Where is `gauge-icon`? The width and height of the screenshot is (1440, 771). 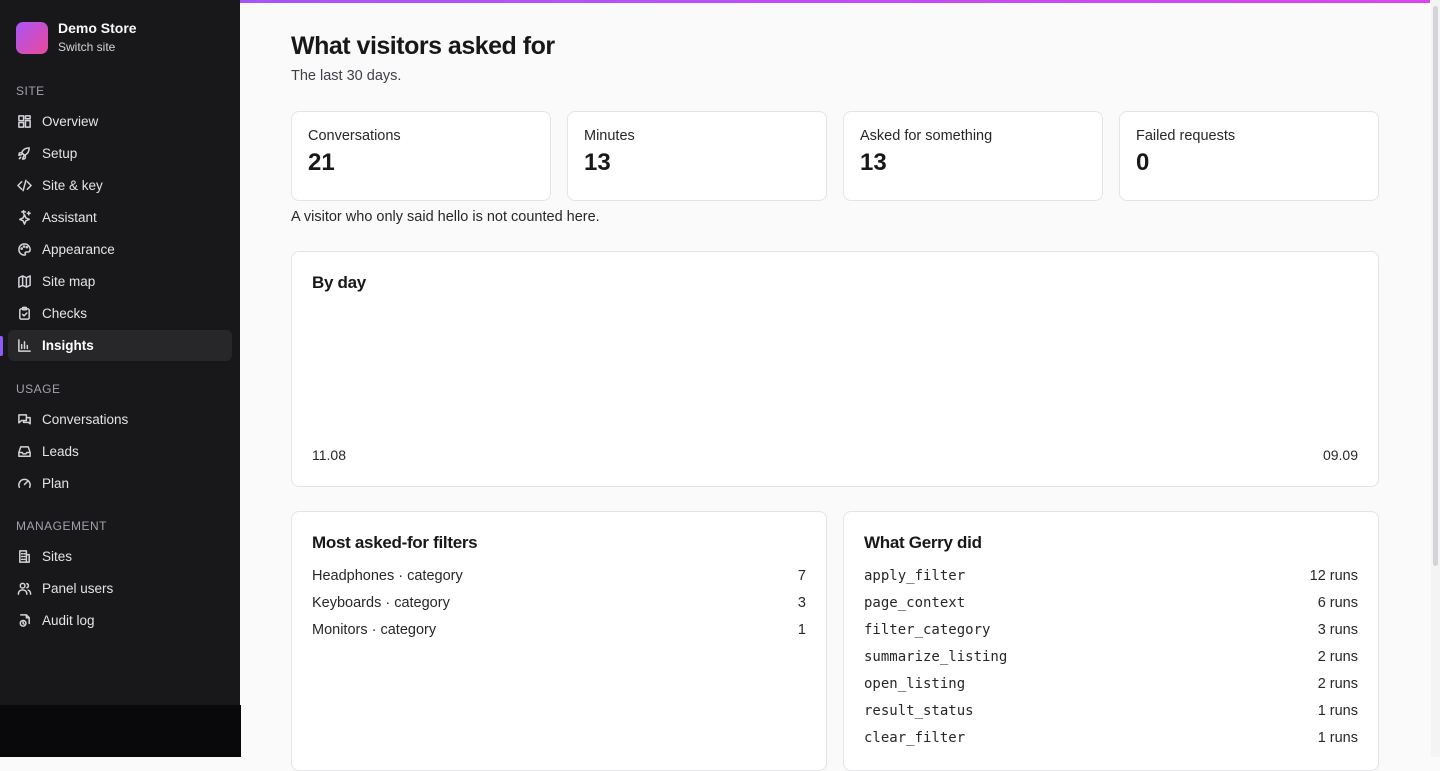 gauge-icon is located at coordinates (24, 484).